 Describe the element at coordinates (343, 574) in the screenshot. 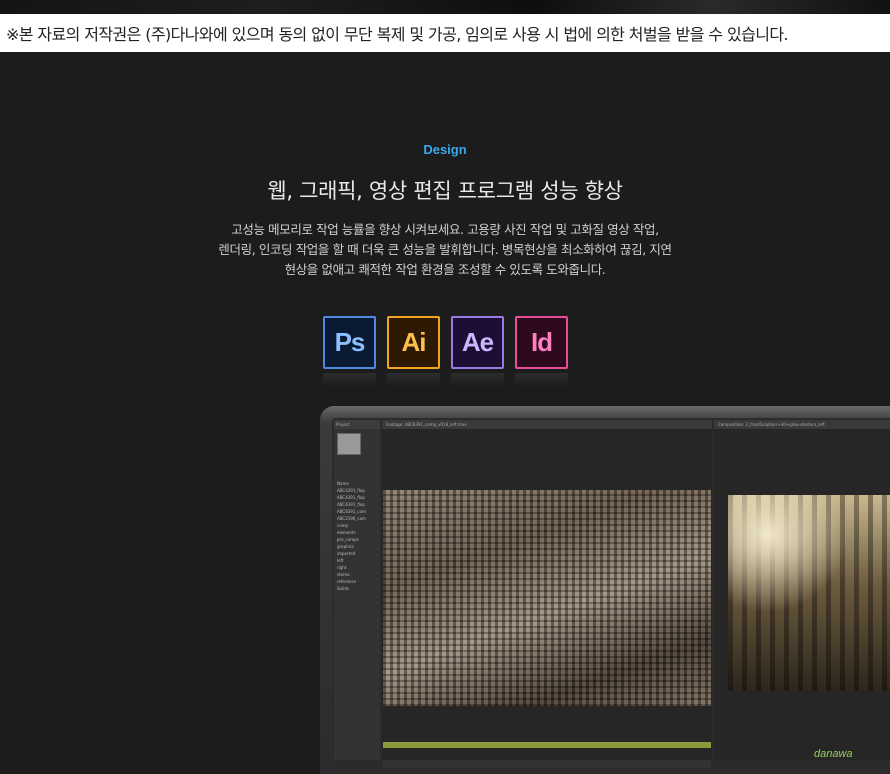

I see `list-item: stereo` at that location.